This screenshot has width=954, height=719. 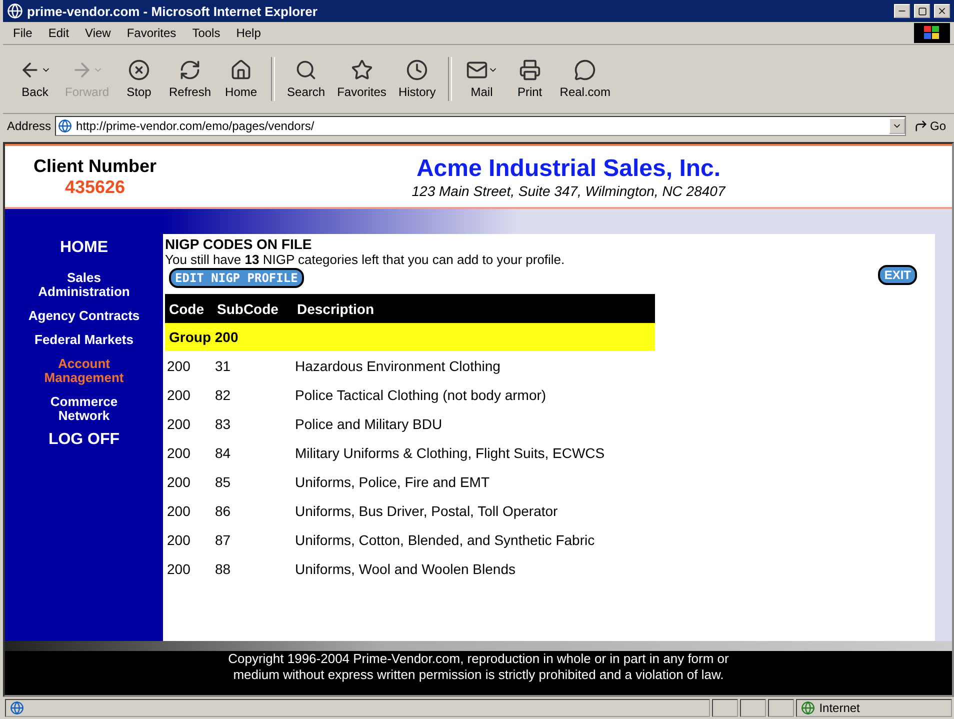 What do you see at coordinates (223, 482) in the screenshot?
I see `table-cell-text: 85` at bounding box center [223, 482].